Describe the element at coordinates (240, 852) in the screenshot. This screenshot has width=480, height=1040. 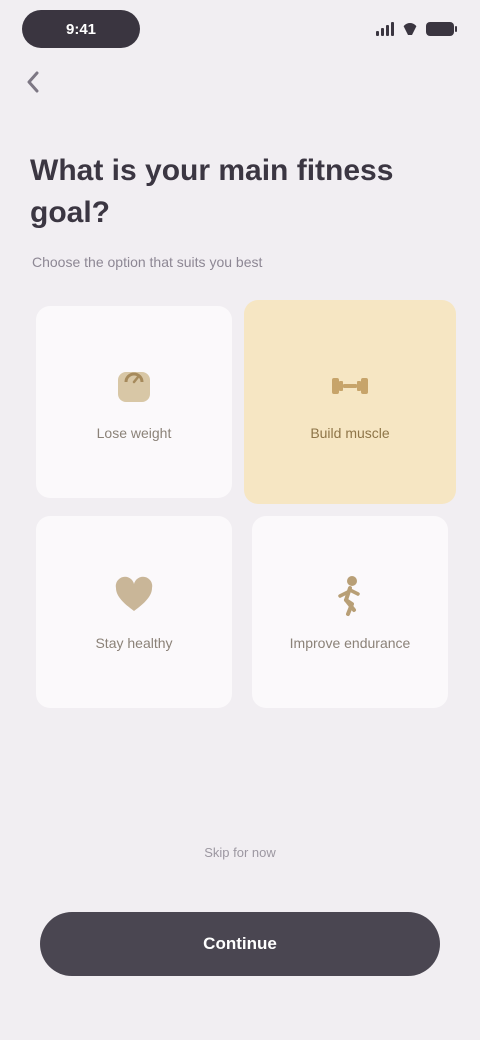
I see `skip-link: Skip for now` at that location.